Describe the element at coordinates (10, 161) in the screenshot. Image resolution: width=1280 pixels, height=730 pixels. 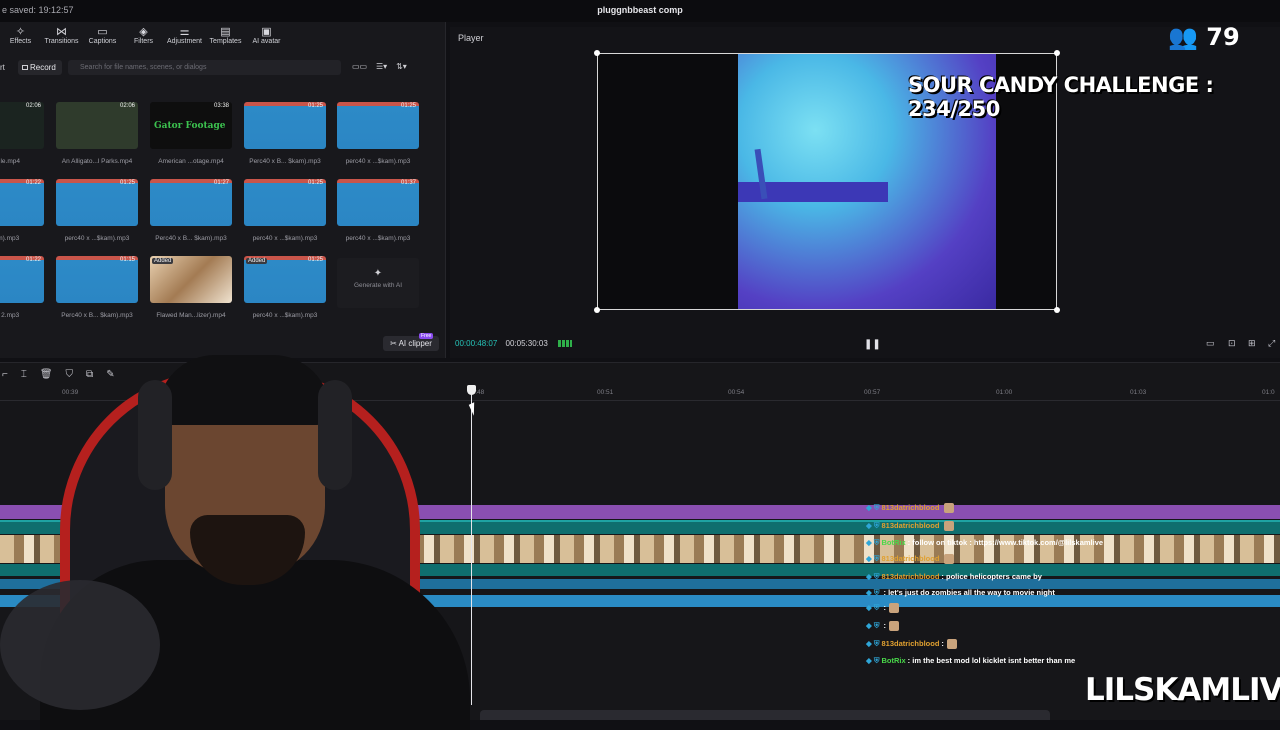
I see `media-caption: ar ...ile.mp4` at that location.